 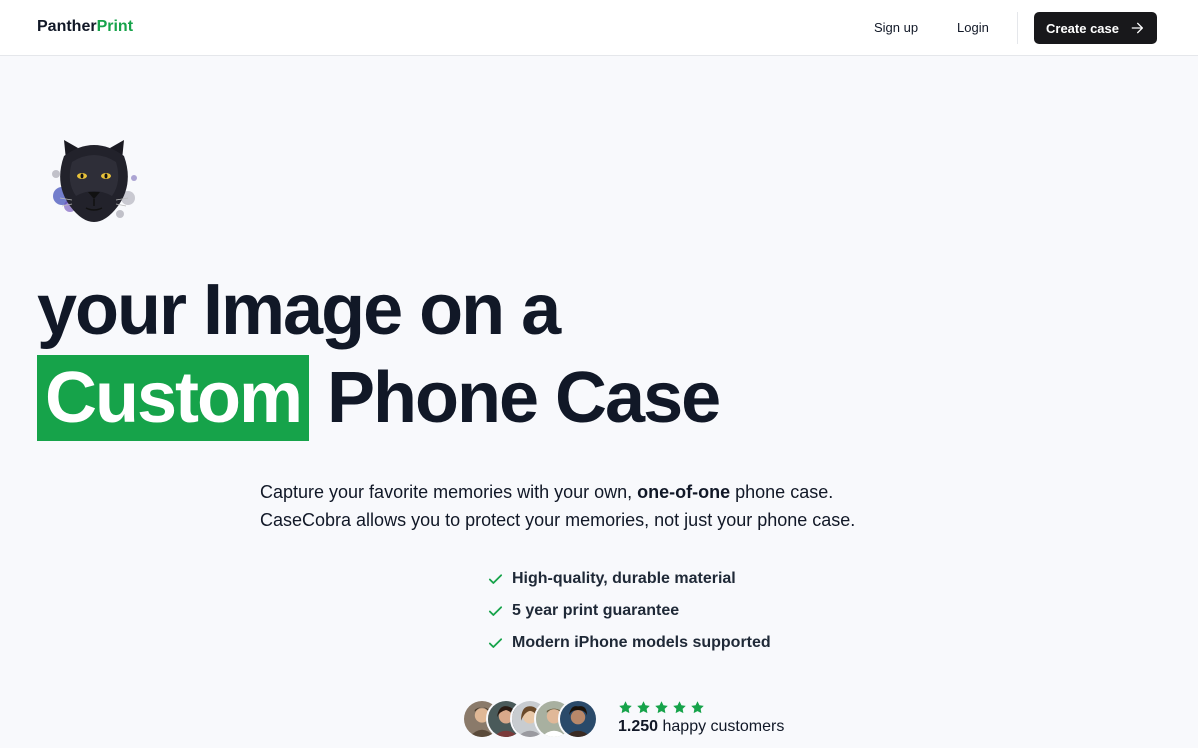 I want to click on customer-avatars, so click(x=530, y=719).